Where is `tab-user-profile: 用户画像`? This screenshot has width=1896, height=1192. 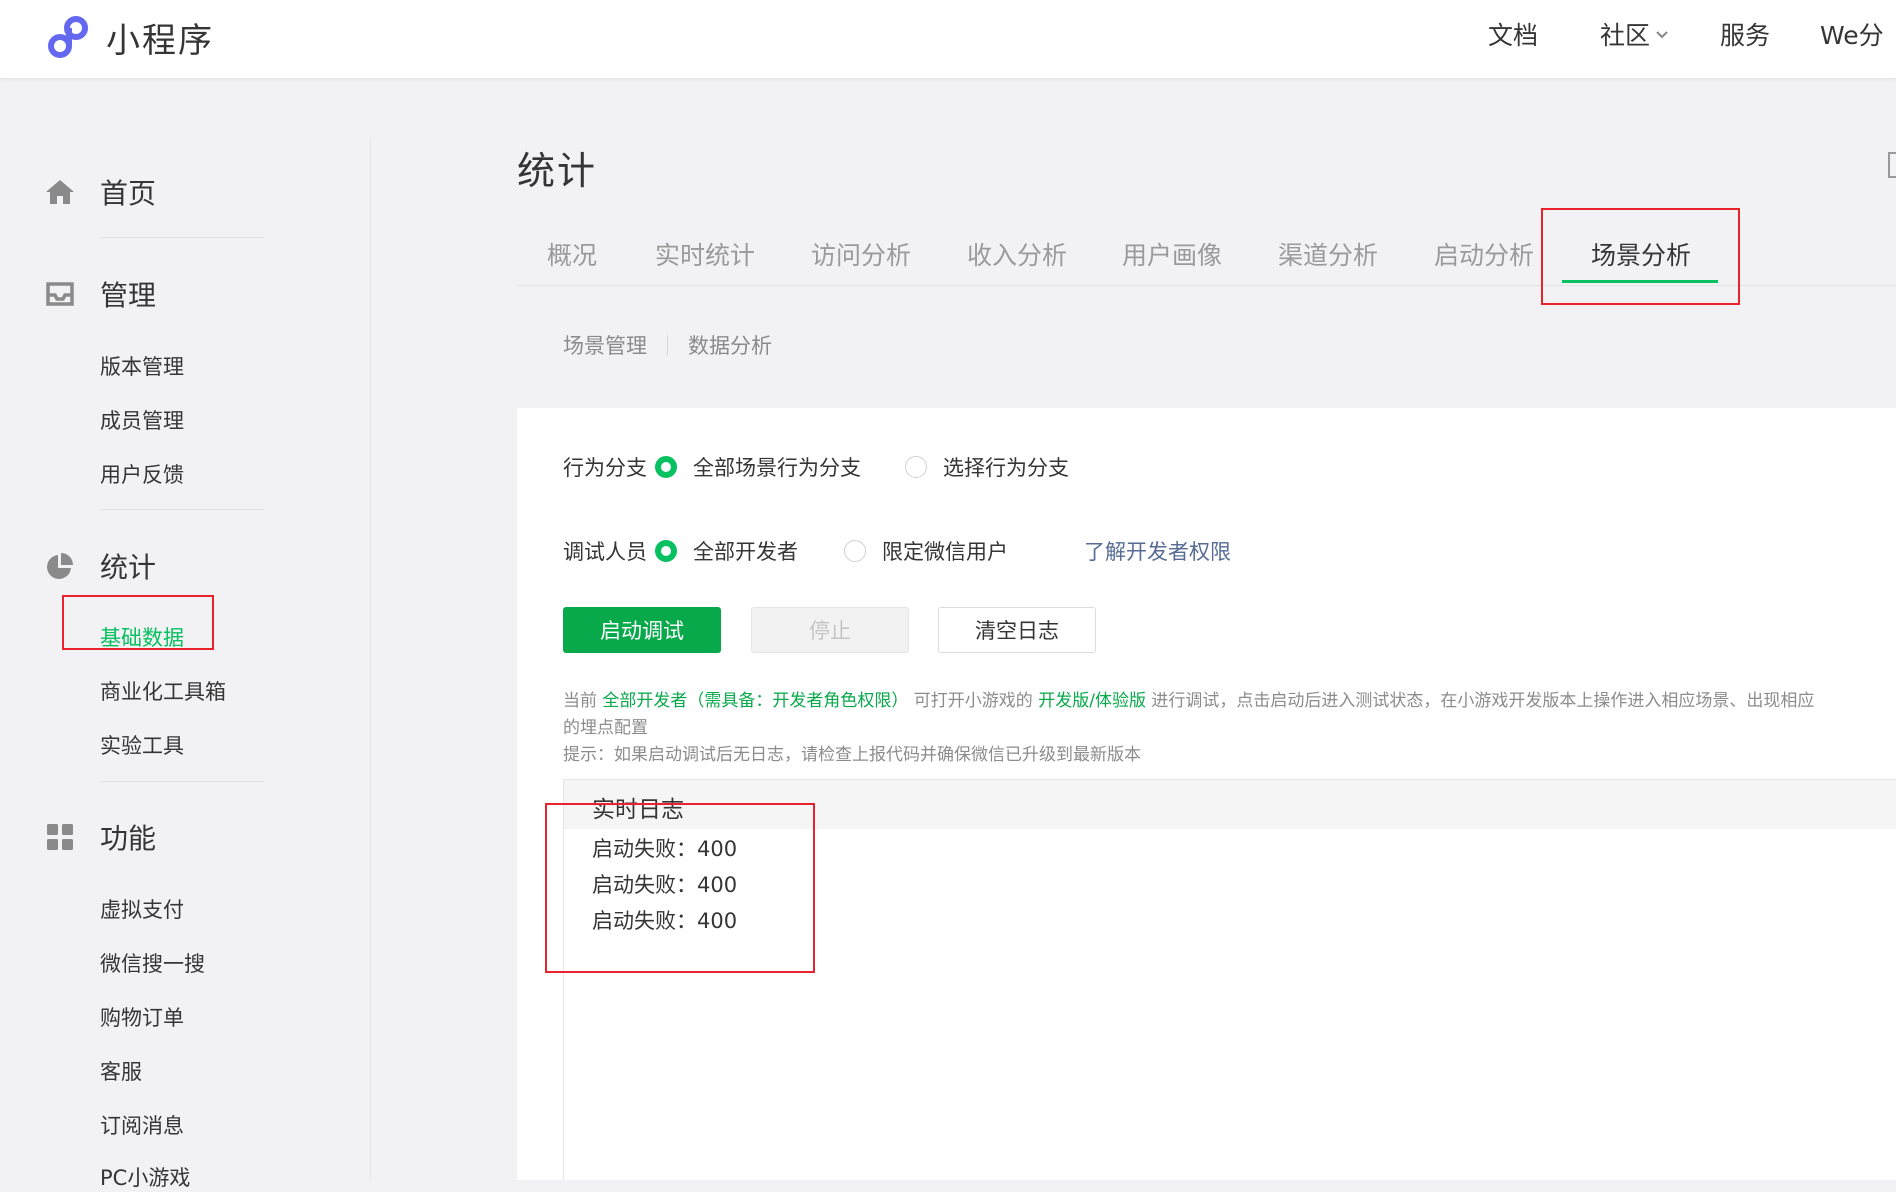 tab-user-profile: 用户画像 is located at coordinates (1172, 254).